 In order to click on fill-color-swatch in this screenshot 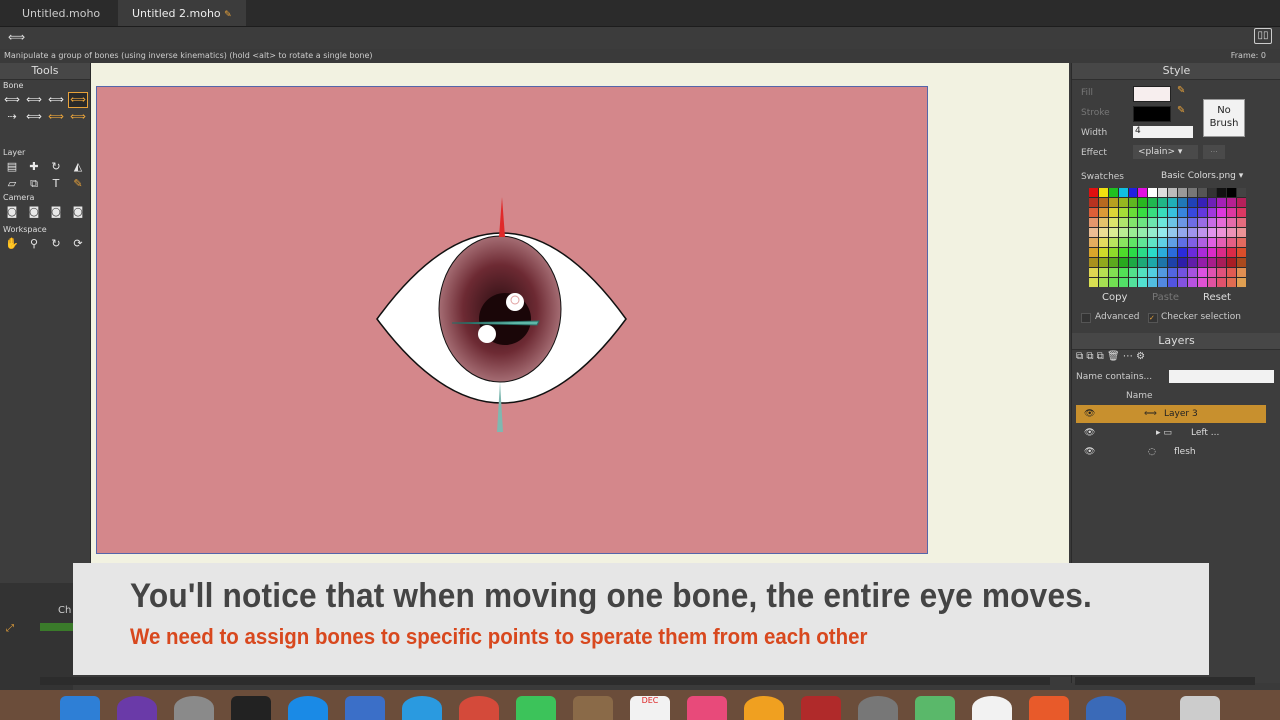, I will do `click(1152, 94)`.